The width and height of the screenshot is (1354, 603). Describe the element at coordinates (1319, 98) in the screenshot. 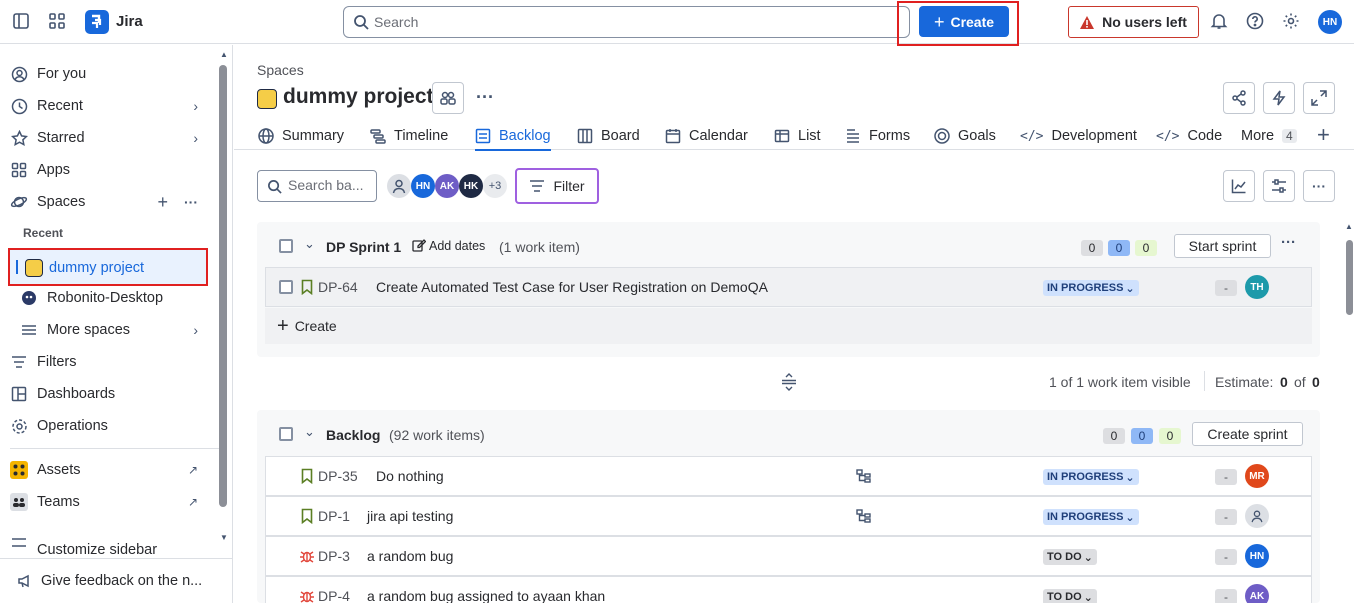

I see `fullscreen-icon` at that location.